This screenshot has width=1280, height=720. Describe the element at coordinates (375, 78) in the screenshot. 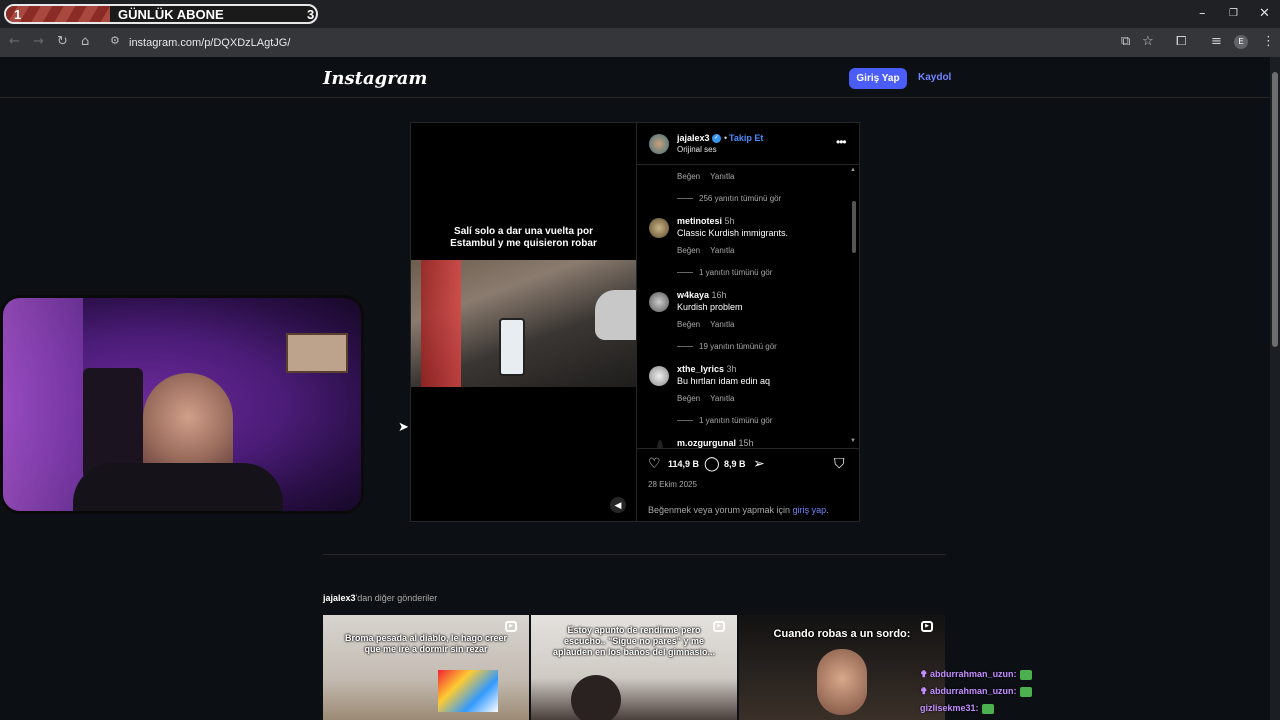

I see `instagram-logo: Instagram` at that location.